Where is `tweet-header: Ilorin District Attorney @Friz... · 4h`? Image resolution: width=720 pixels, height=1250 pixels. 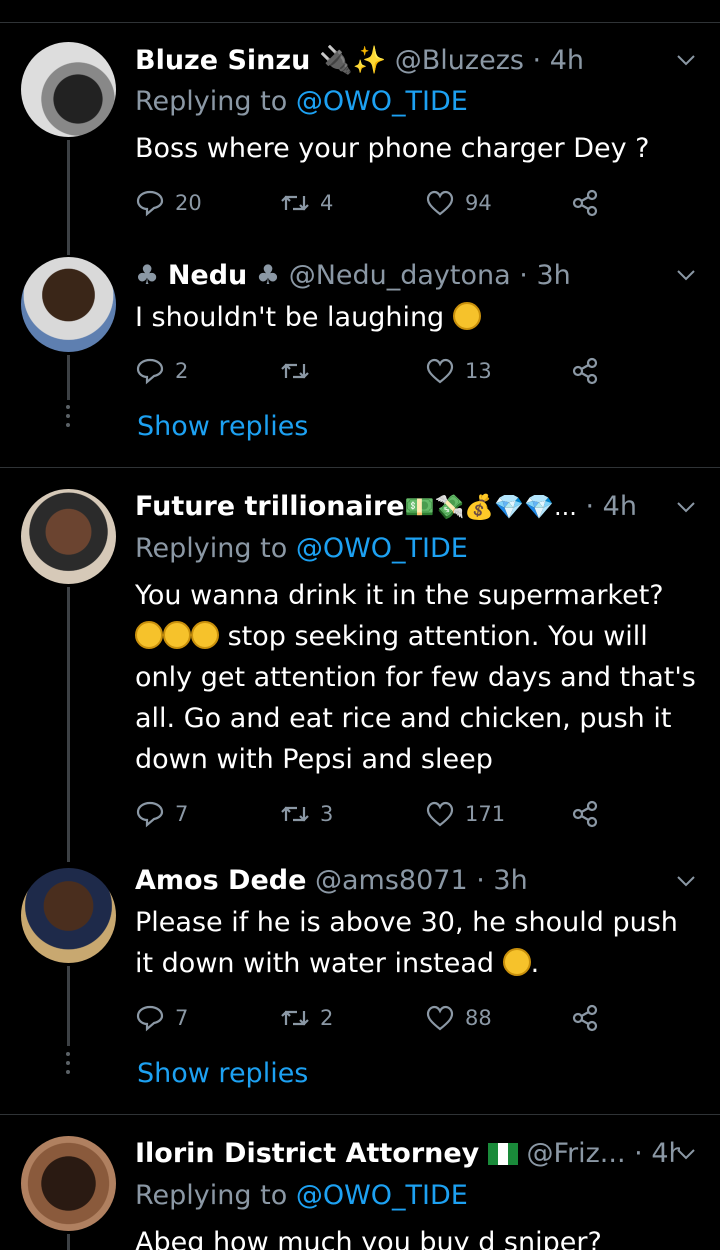
tweet-header: Ilorin District Attorney @Friz... · 4h is located at coordinates (407, 1154).